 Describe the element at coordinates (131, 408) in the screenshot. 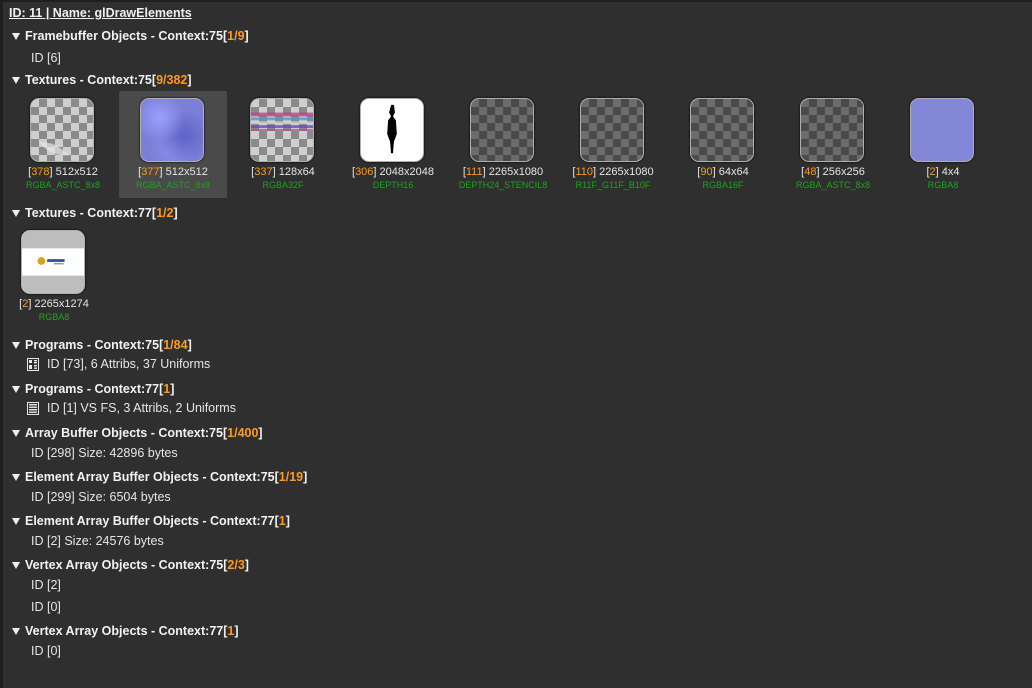

I see `program-item-1: ID [1] VS FS, 3 Attribs, 2 Uniforms` at that location.